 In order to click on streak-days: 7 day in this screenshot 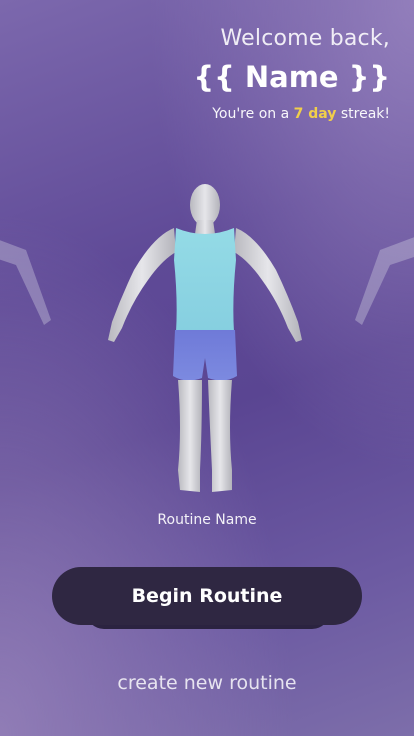, I will do `click(315, 114)`.